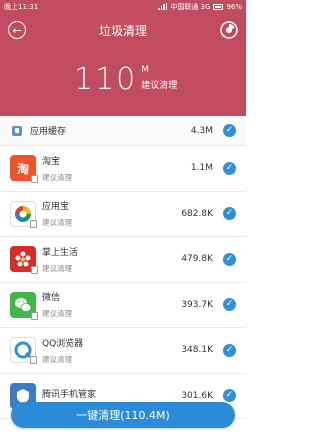 The image size is (320, 438). Describe the element at coordinates (145, 70) in the screenshot. I see `total-size-unit: M` at that location.